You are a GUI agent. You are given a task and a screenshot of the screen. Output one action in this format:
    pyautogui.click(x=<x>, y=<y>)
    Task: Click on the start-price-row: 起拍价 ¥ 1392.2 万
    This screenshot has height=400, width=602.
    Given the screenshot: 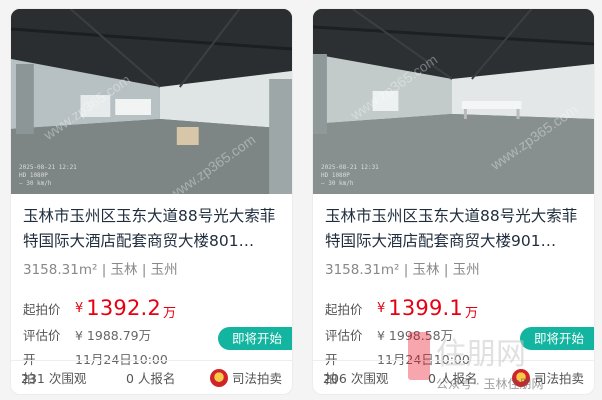 What is the action you would take?
    pyautogui.click(x=151, y=308)
    